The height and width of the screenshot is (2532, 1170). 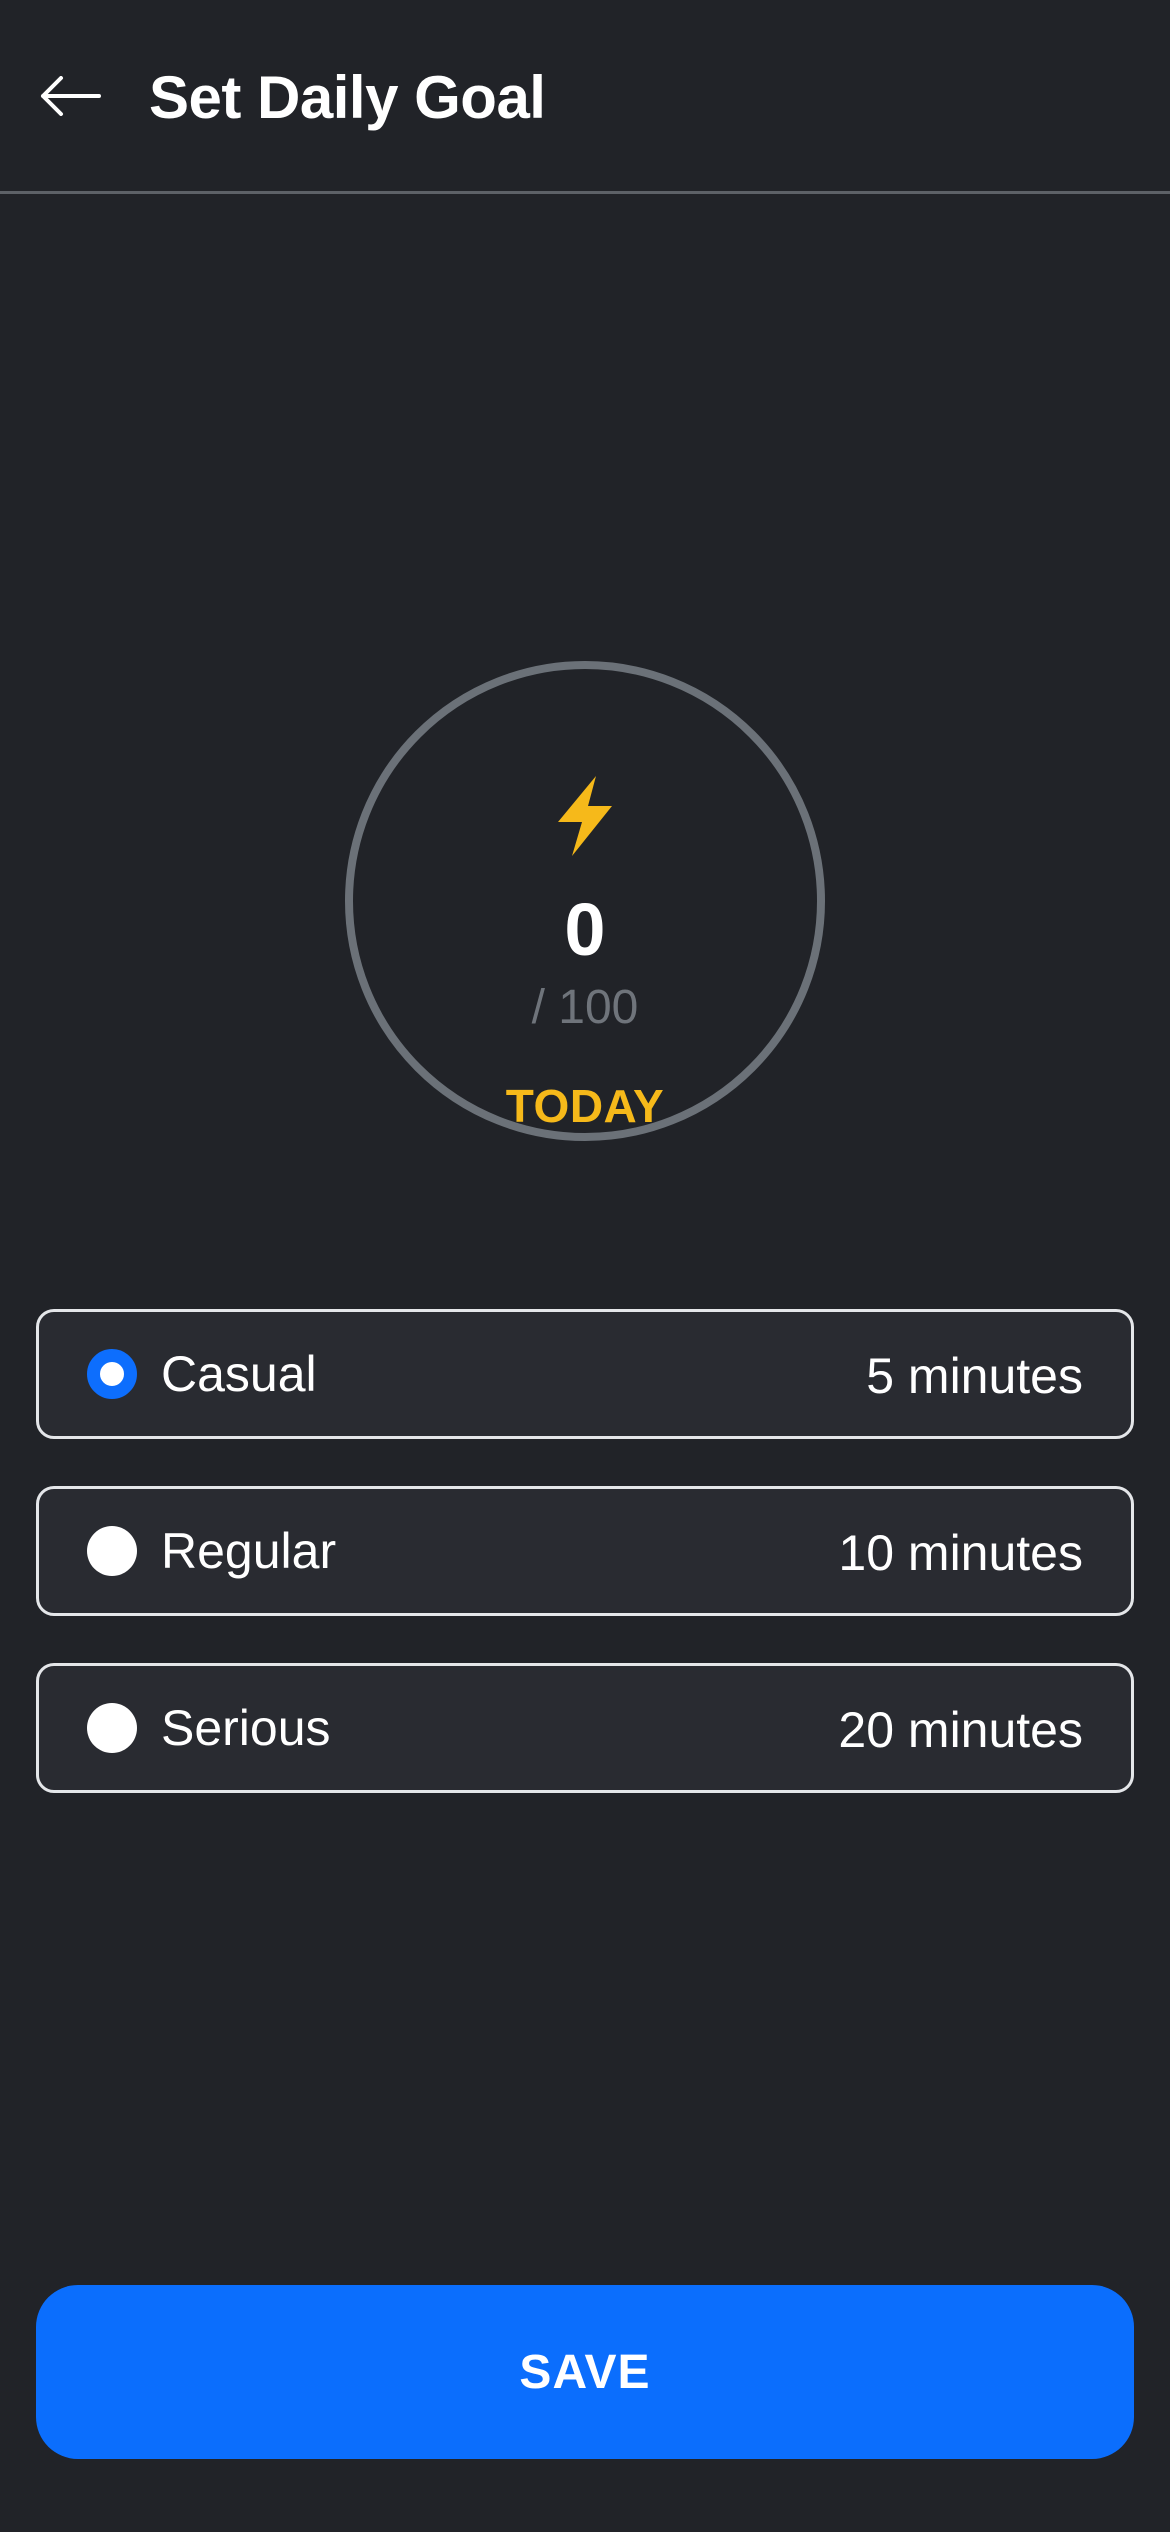 What do you see at coordinates (585, 1728) in the screenshot?
I see `goal-option-serious: Serious 20 minutes` at bounding box center [585, 1728].